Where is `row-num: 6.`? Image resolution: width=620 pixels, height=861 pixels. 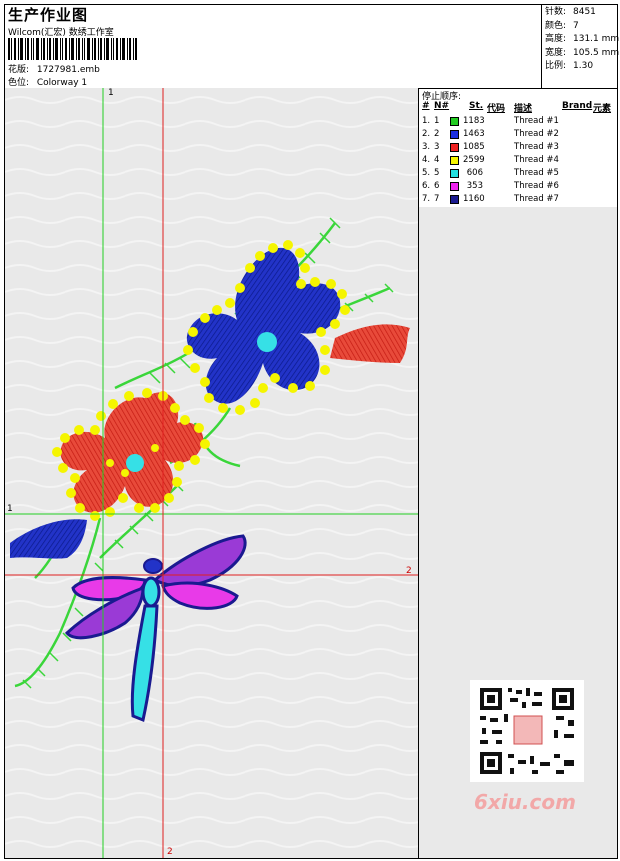 row-num: 6. is located at coordinates (426, 186).